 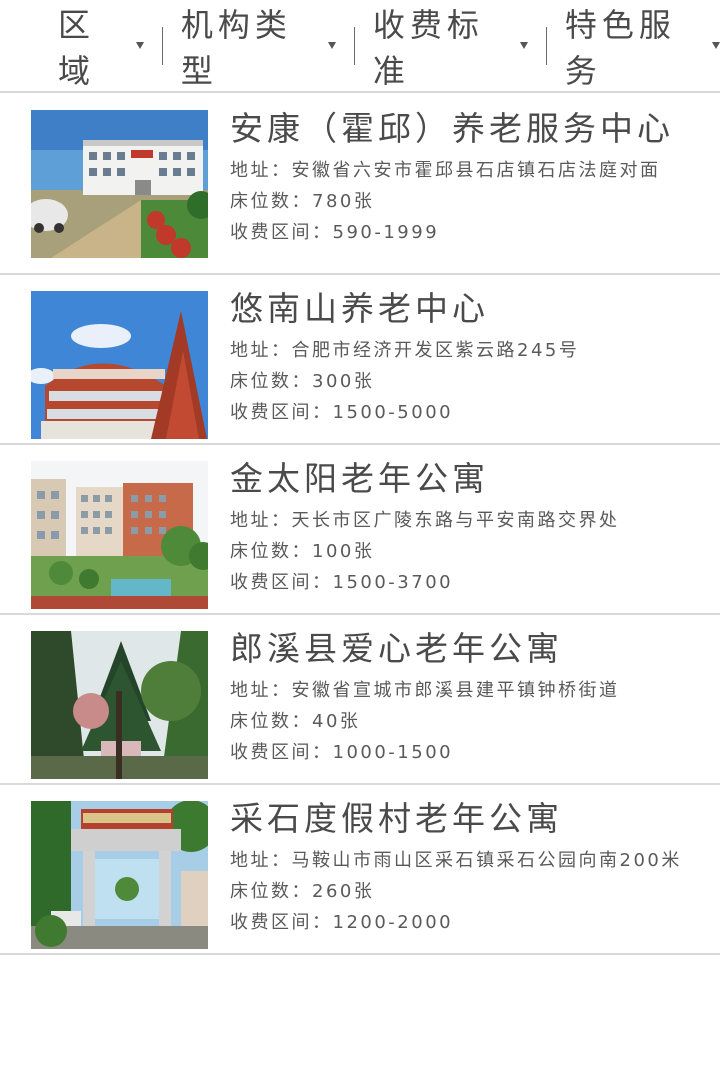 I want to click on fee-value: 1000-1500, so click(x=393, y=752).